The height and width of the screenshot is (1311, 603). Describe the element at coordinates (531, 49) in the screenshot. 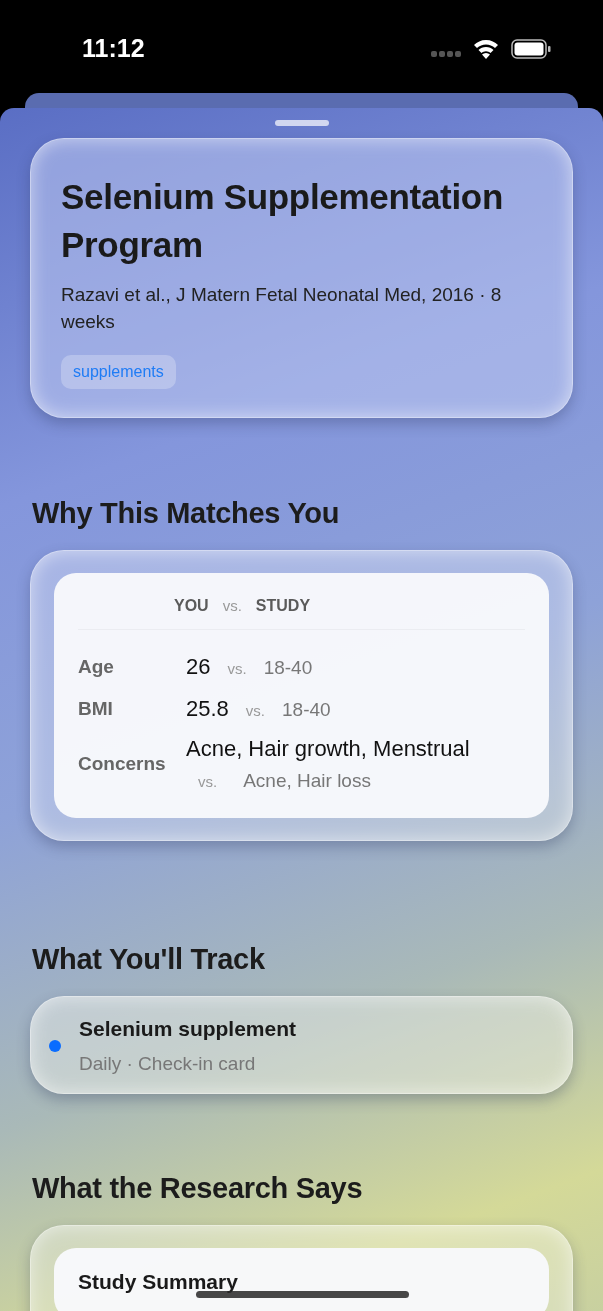

I see `battery-icon` at that location.